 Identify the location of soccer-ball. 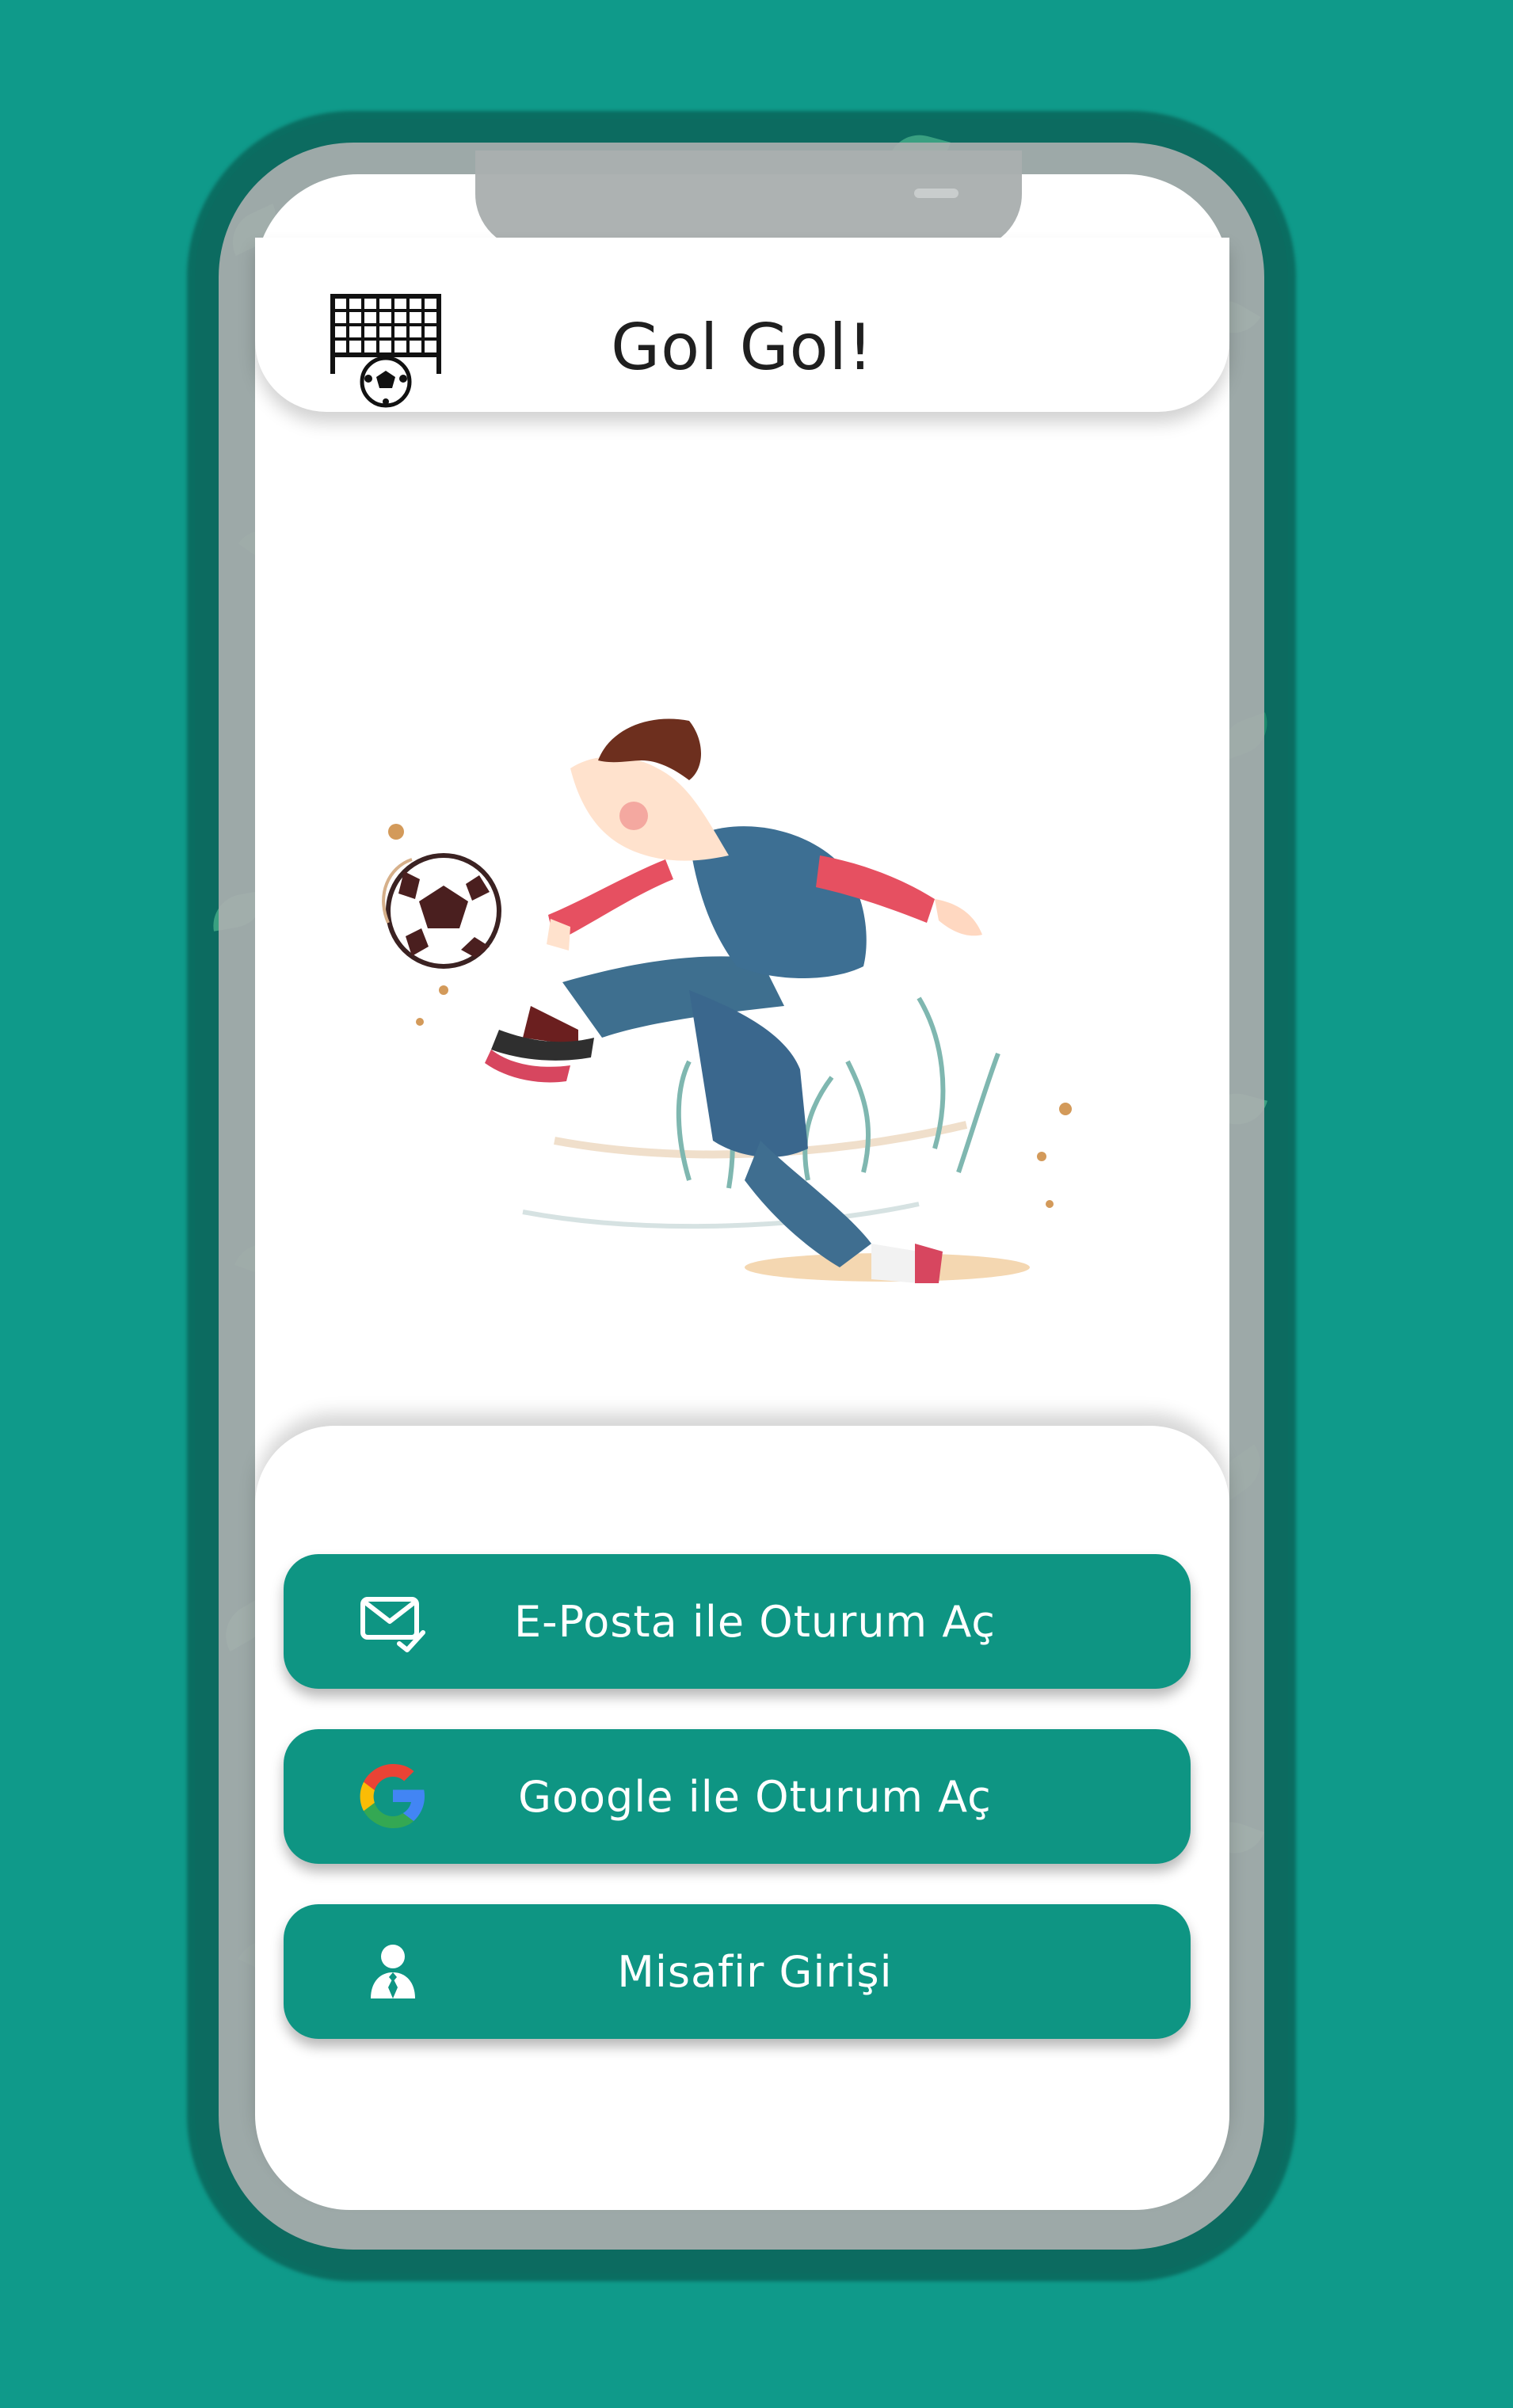
(441, 911).